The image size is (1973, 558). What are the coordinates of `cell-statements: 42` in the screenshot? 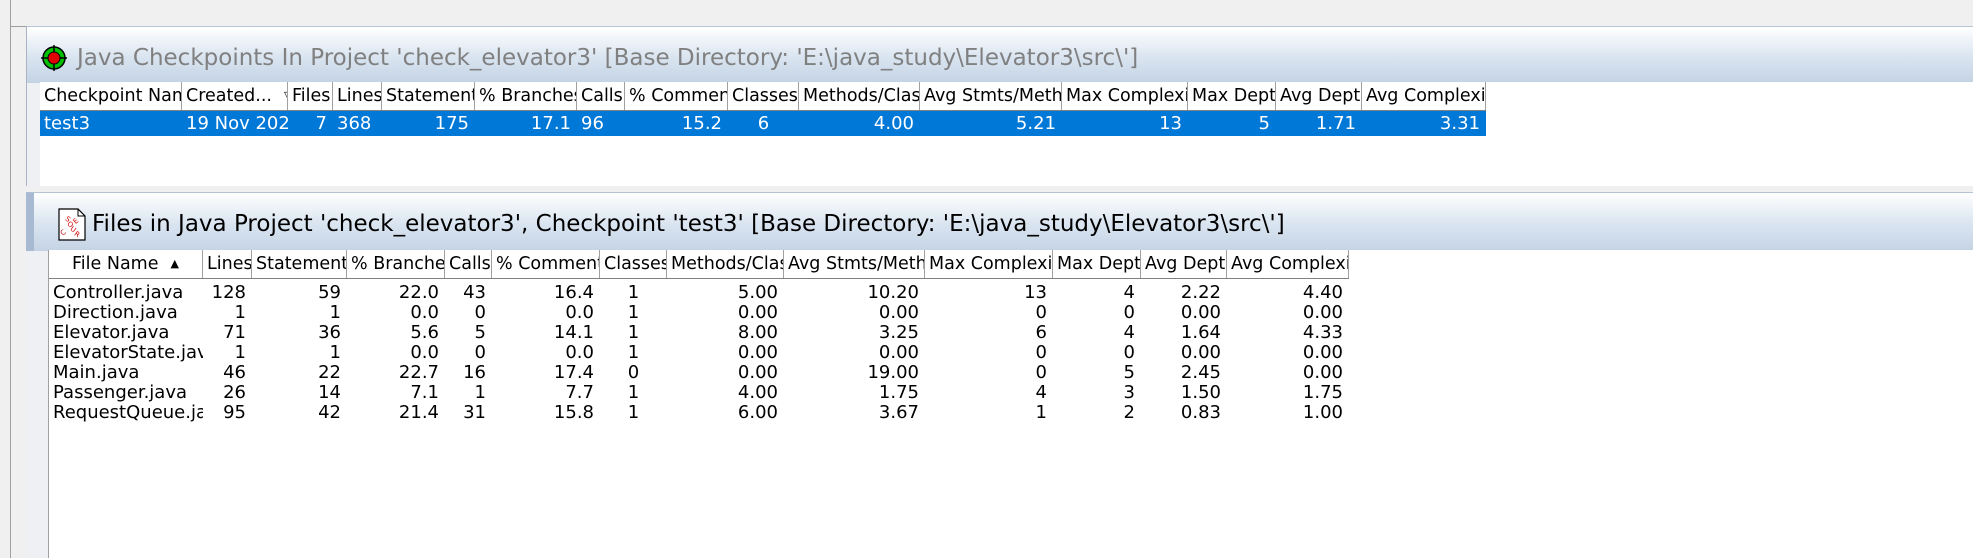 It's located at (329, 412).